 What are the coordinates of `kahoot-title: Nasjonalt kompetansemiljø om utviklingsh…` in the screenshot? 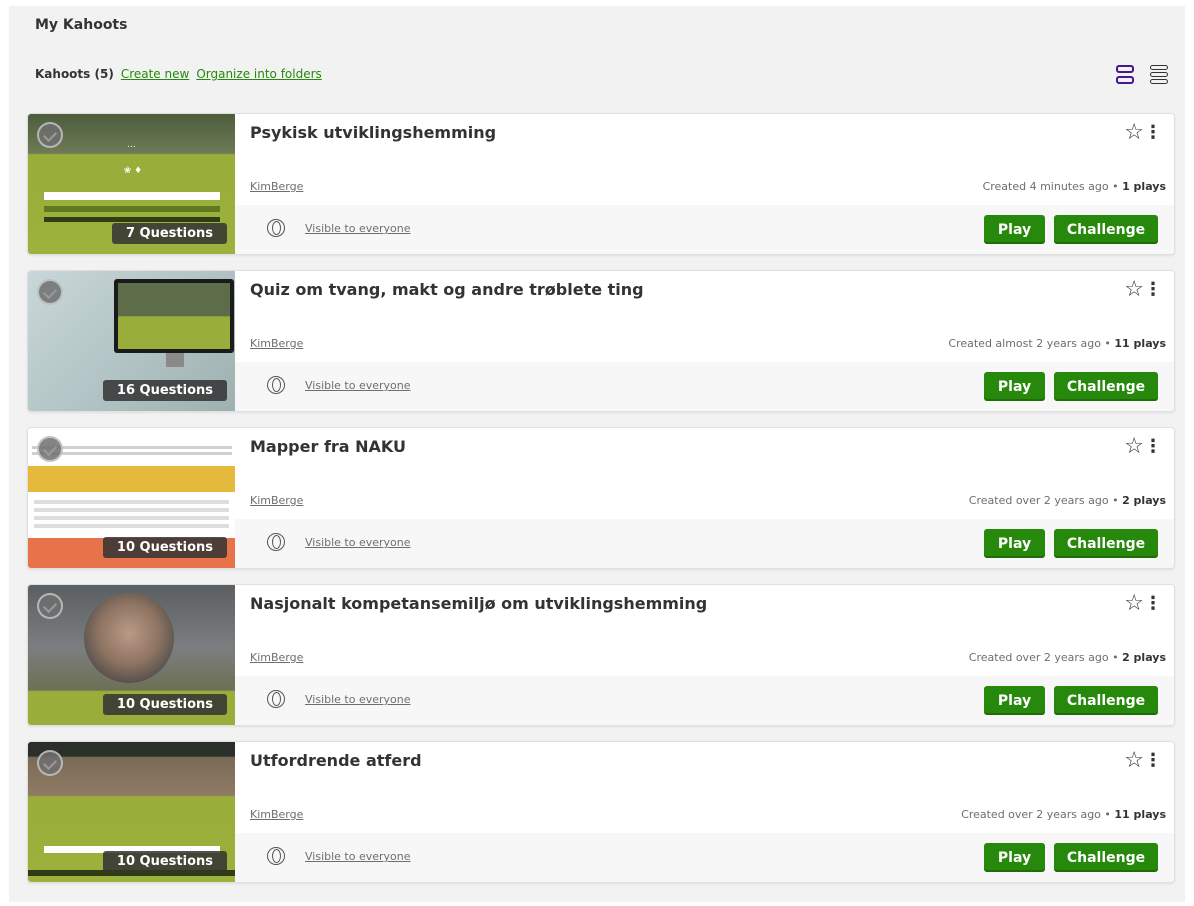 It's located at (478, 603).